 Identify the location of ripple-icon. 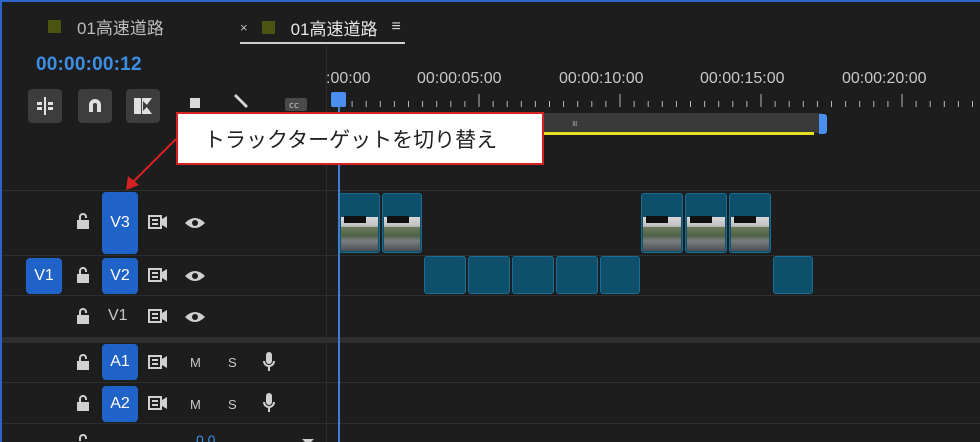
(143, 106).